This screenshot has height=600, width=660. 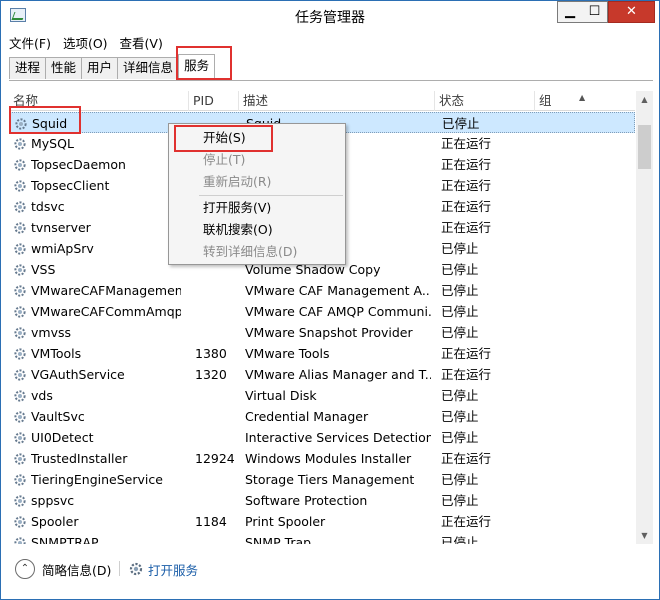 I want to click on menu-file: 文件(F), so click(x=30, y=42).